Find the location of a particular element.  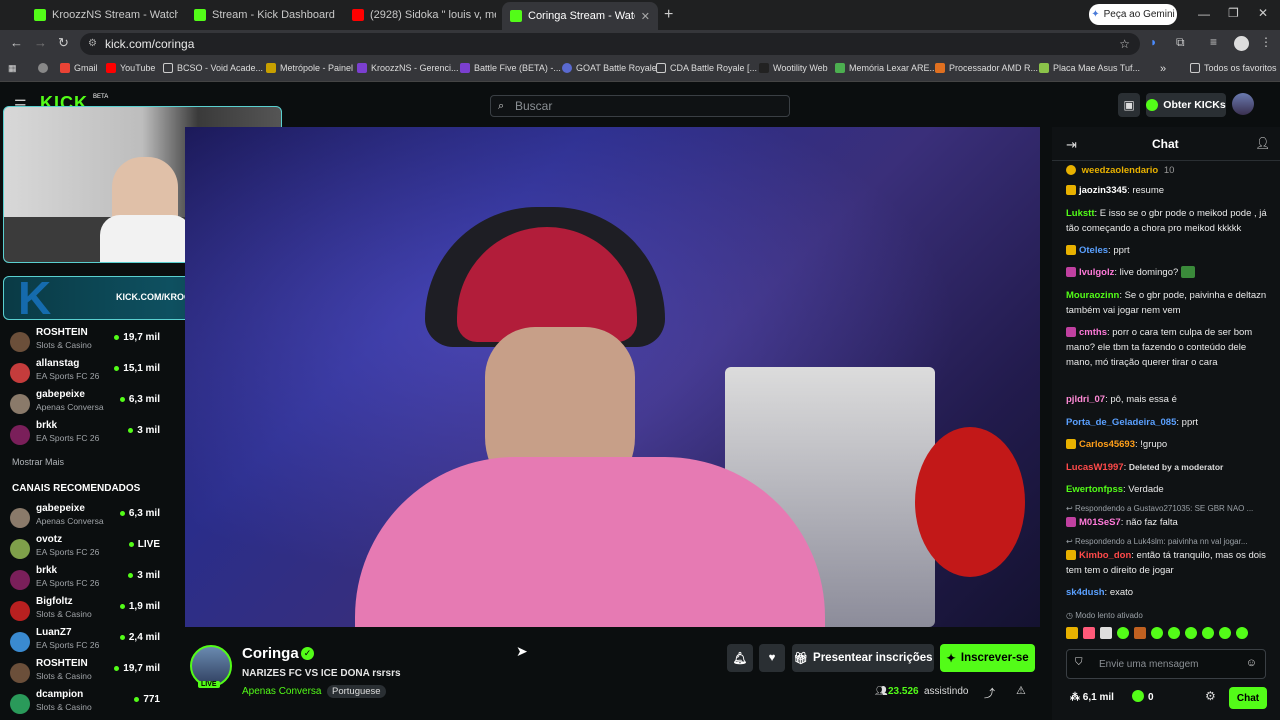

send-chat-button: Chat is located at coordinates (1248, 698).